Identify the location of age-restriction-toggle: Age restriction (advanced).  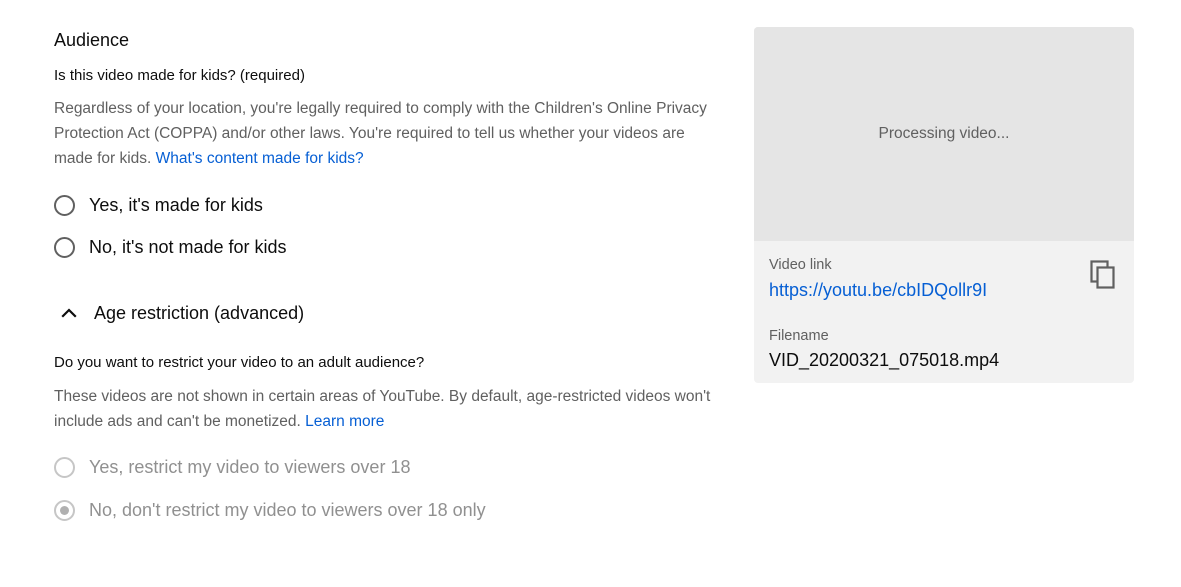
(179, 313).